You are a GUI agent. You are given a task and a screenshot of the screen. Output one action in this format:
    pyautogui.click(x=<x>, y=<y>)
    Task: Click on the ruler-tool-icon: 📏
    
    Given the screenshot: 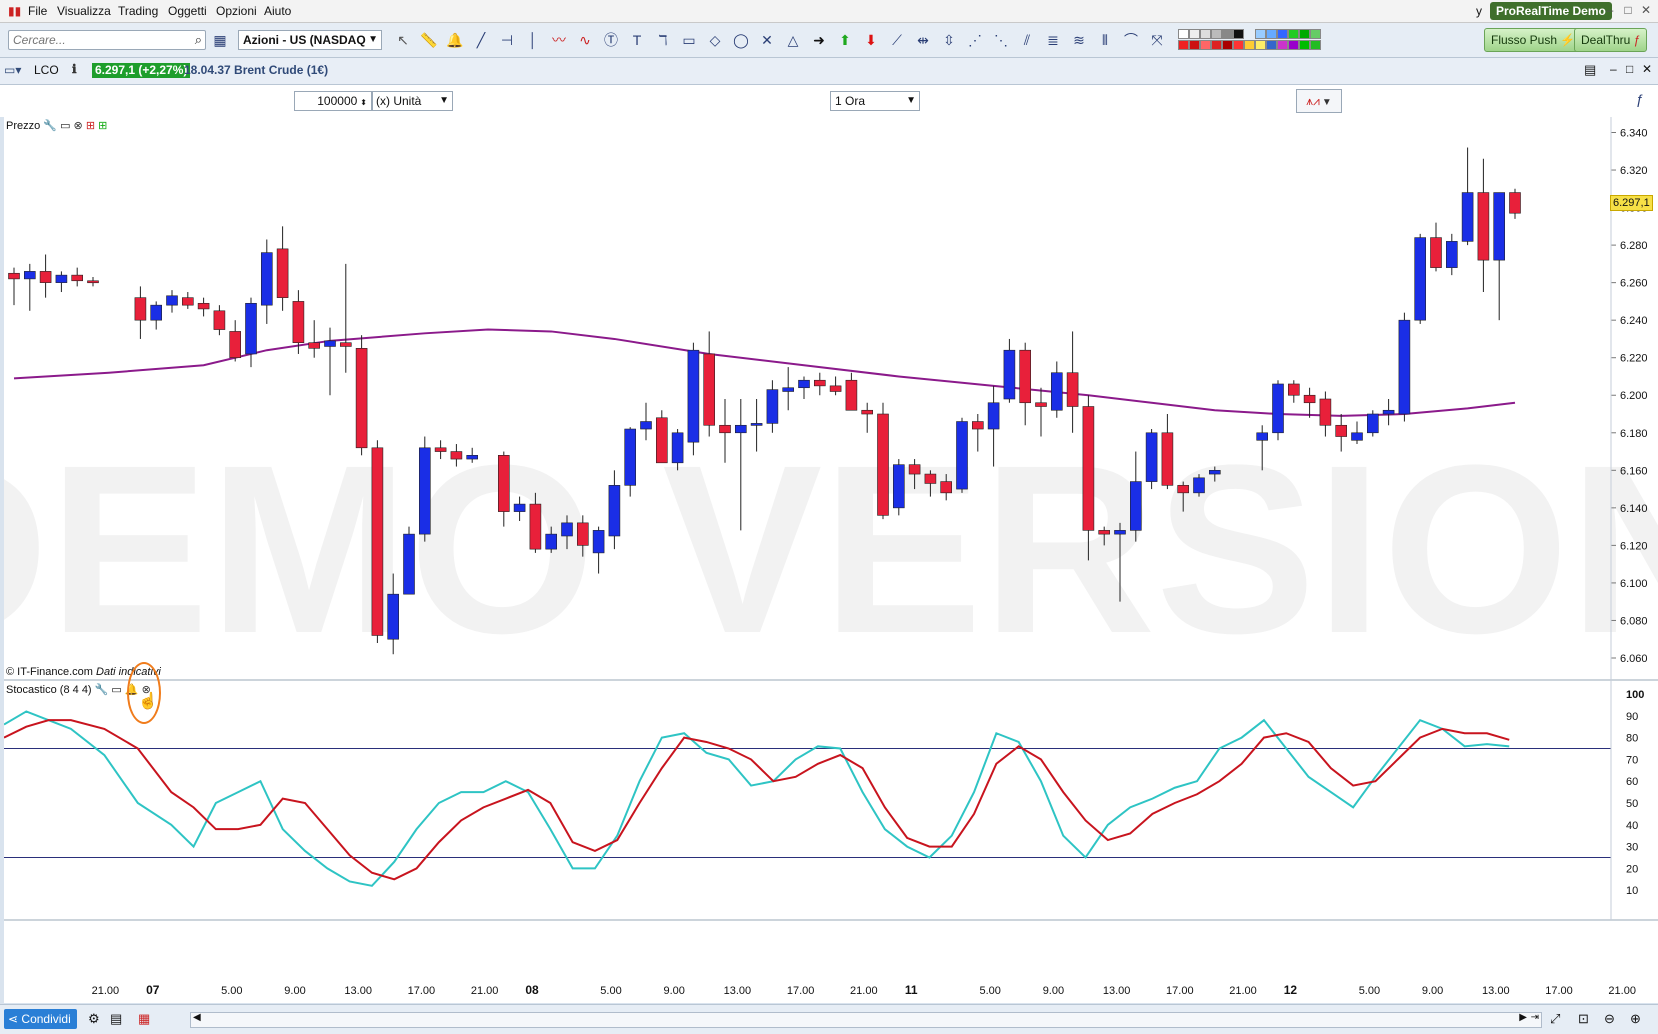 What is the action you would take?
    pyautogui.click(x=429, y=40)
    